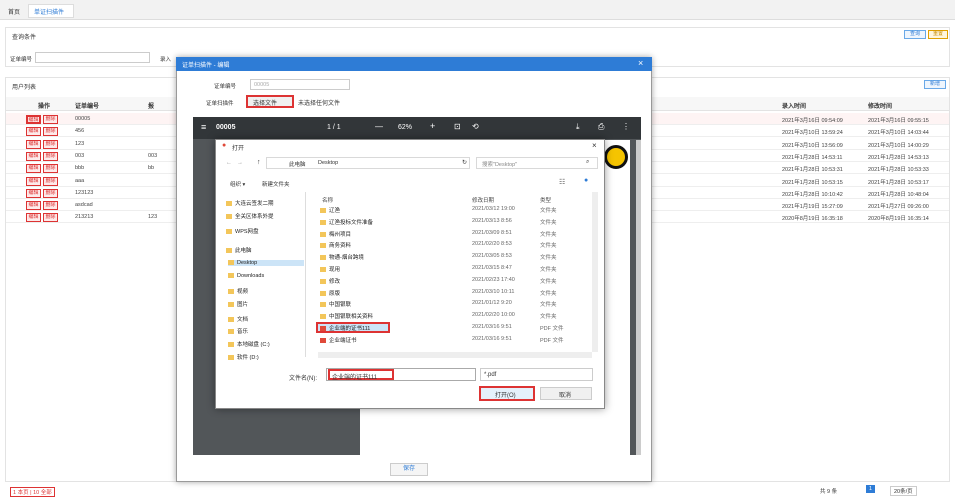  I want to click on file-scrollbar, so click(595, 272).